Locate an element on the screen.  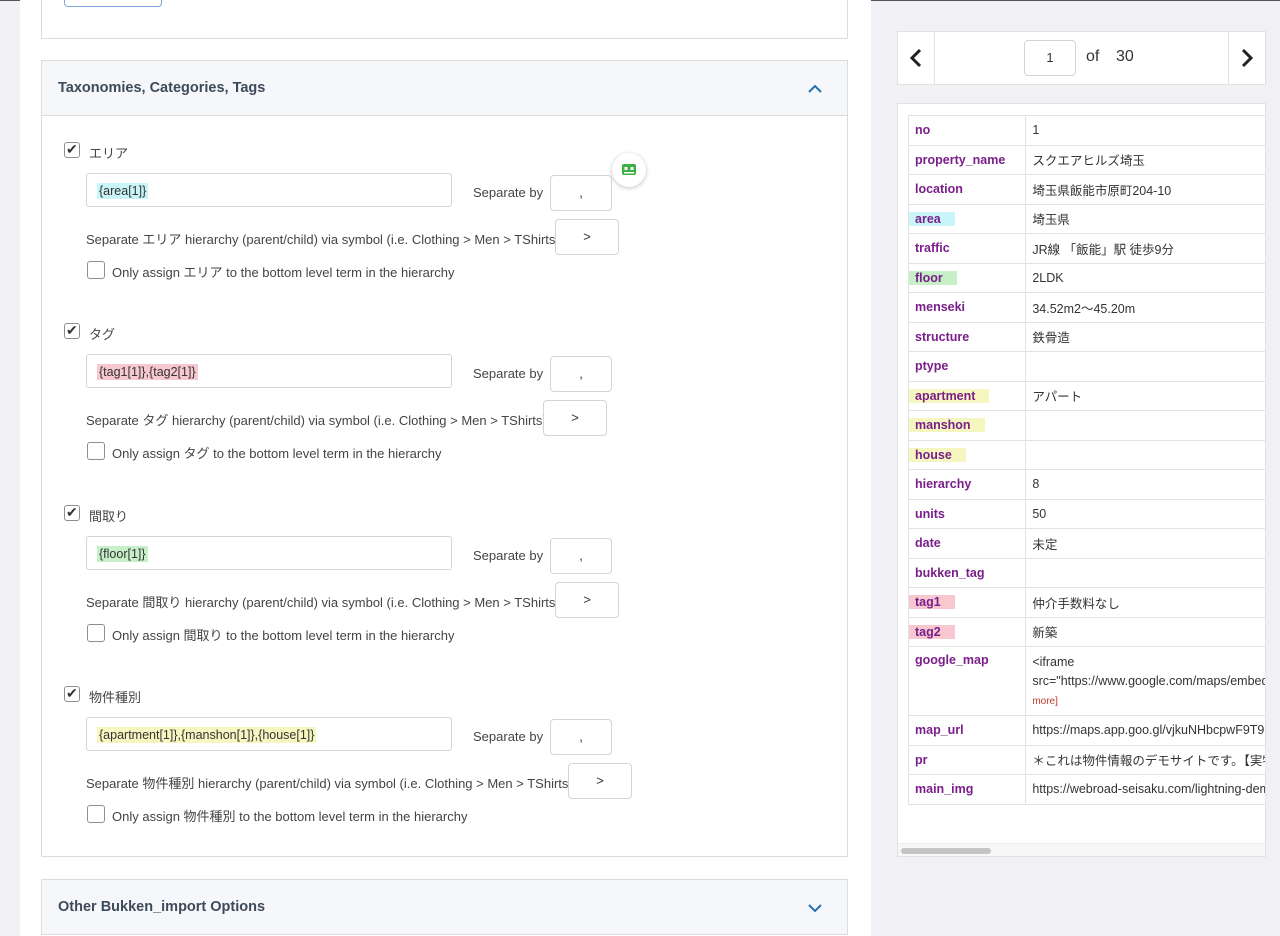
record-key-label: hierarchy is located at coordinates (943, 484).